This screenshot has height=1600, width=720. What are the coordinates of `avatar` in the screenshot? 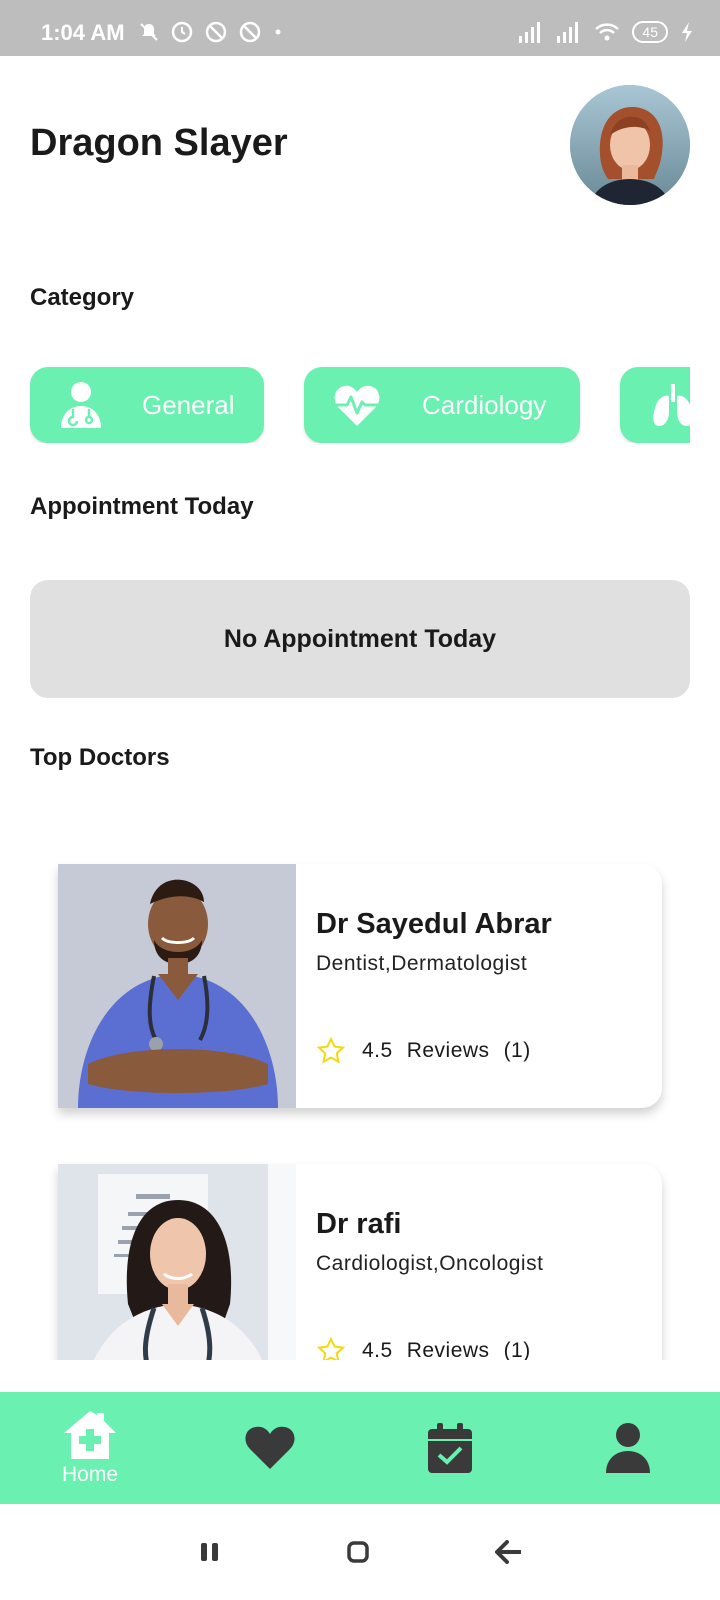 It's located at (630, 145).